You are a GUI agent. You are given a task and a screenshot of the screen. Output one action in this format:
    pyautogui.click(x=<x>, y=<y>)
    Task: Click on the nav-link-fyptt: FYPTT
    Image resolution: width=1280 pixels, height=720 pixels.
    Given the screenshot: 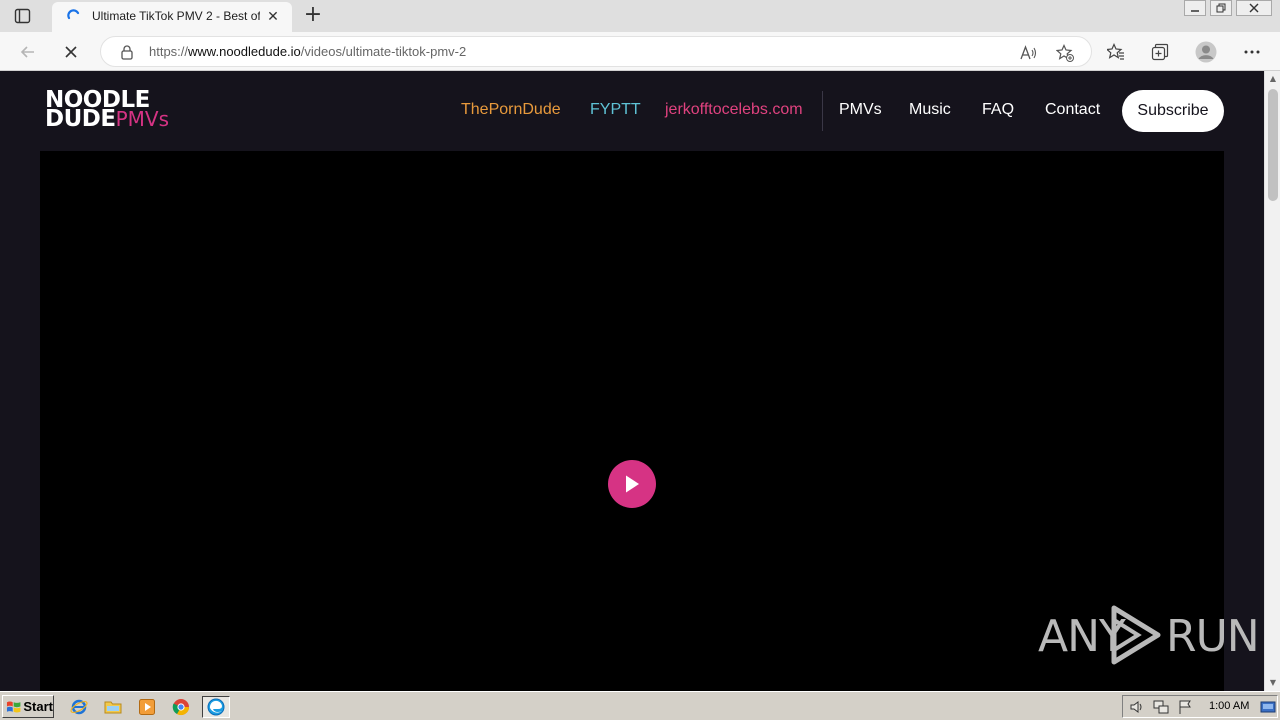 What is the action you would take?
    pyautogui.click(x=615, y=110)
    